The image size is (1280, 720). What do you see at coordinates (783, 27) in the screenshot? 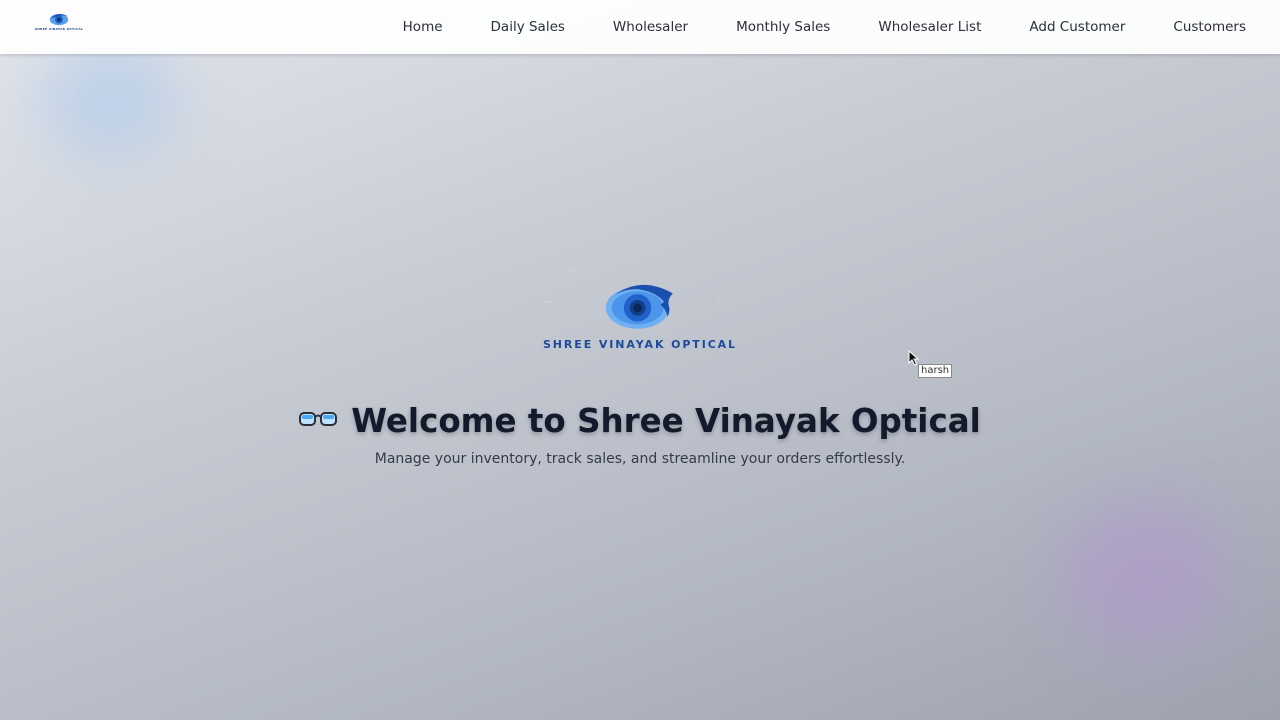
I see `nav-link-monthly-sales: Monthly Sales` at bounding box center [783, 27].